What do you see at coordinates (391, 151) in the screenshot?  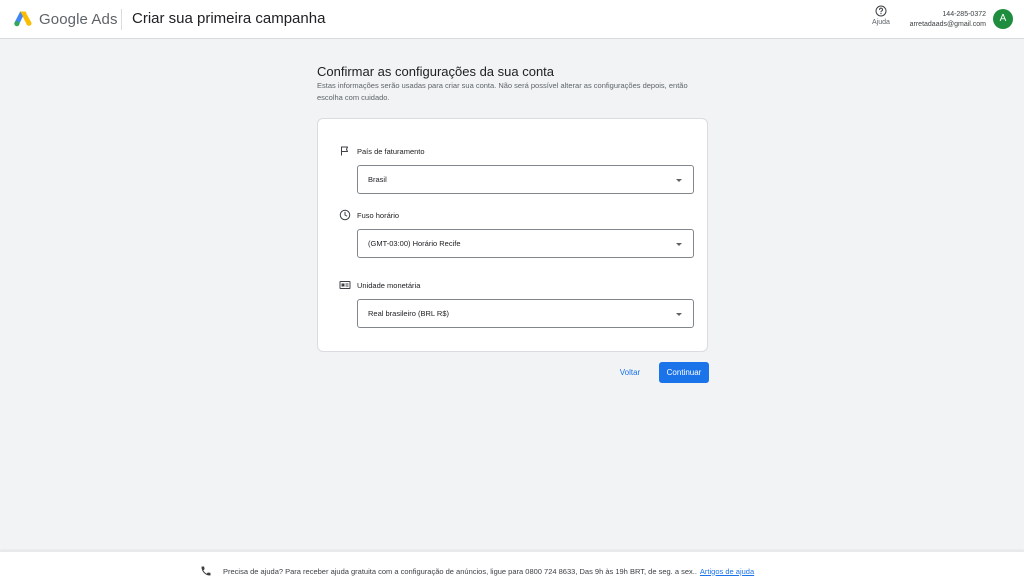 I see `billing-country-label-text: País de faturamento` at bounding box center [391, 151].